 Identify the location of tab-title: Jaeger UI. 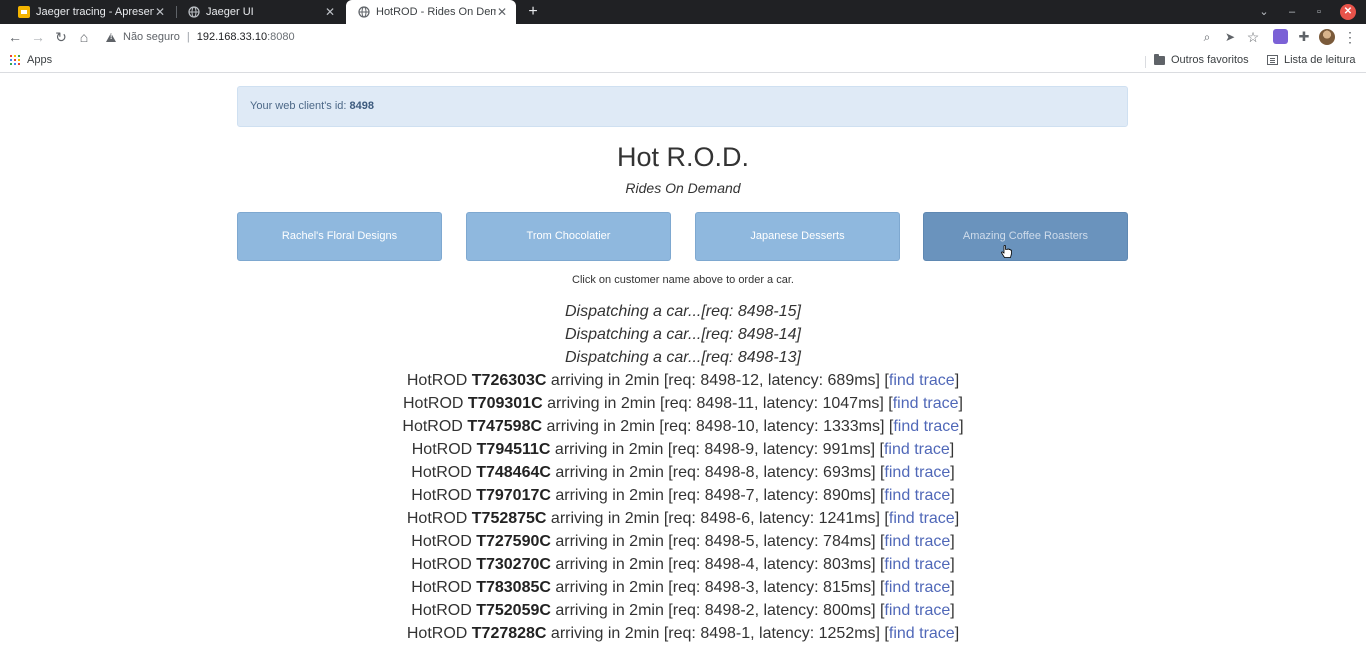
(230, 12).